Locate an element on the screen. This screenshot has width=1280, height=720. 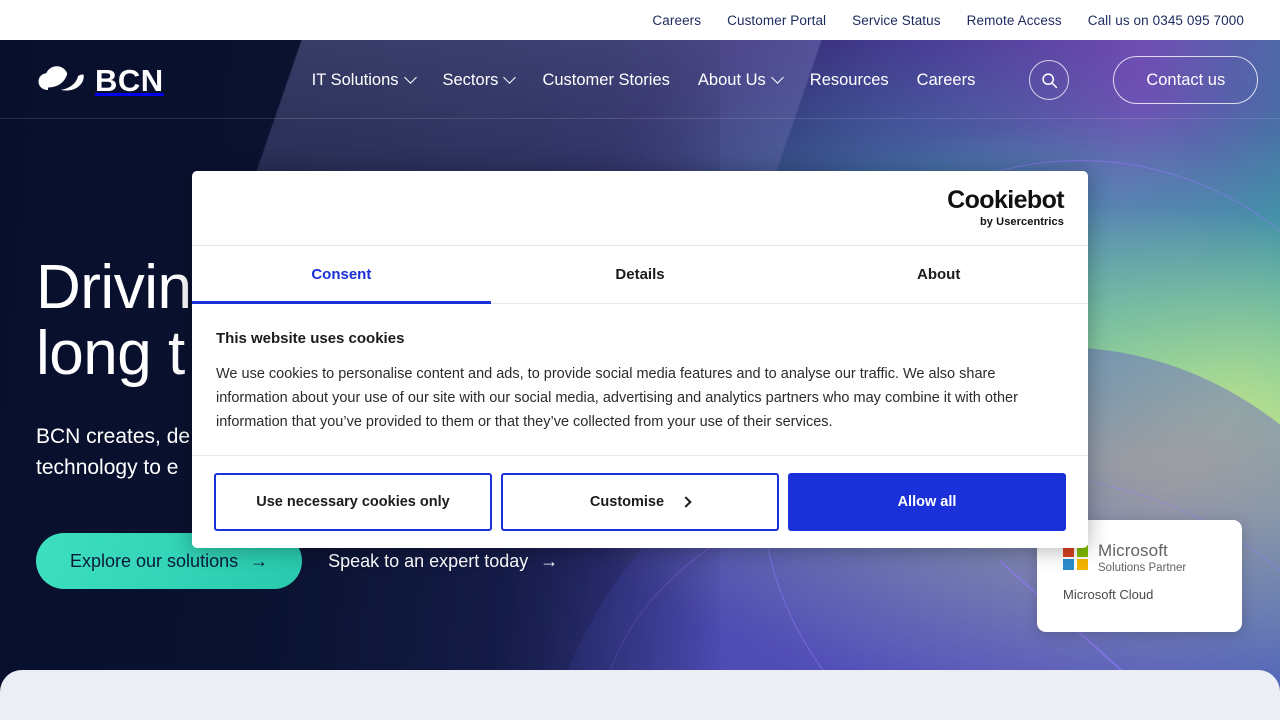
tab-about: About is located at coordinates (938, 274).